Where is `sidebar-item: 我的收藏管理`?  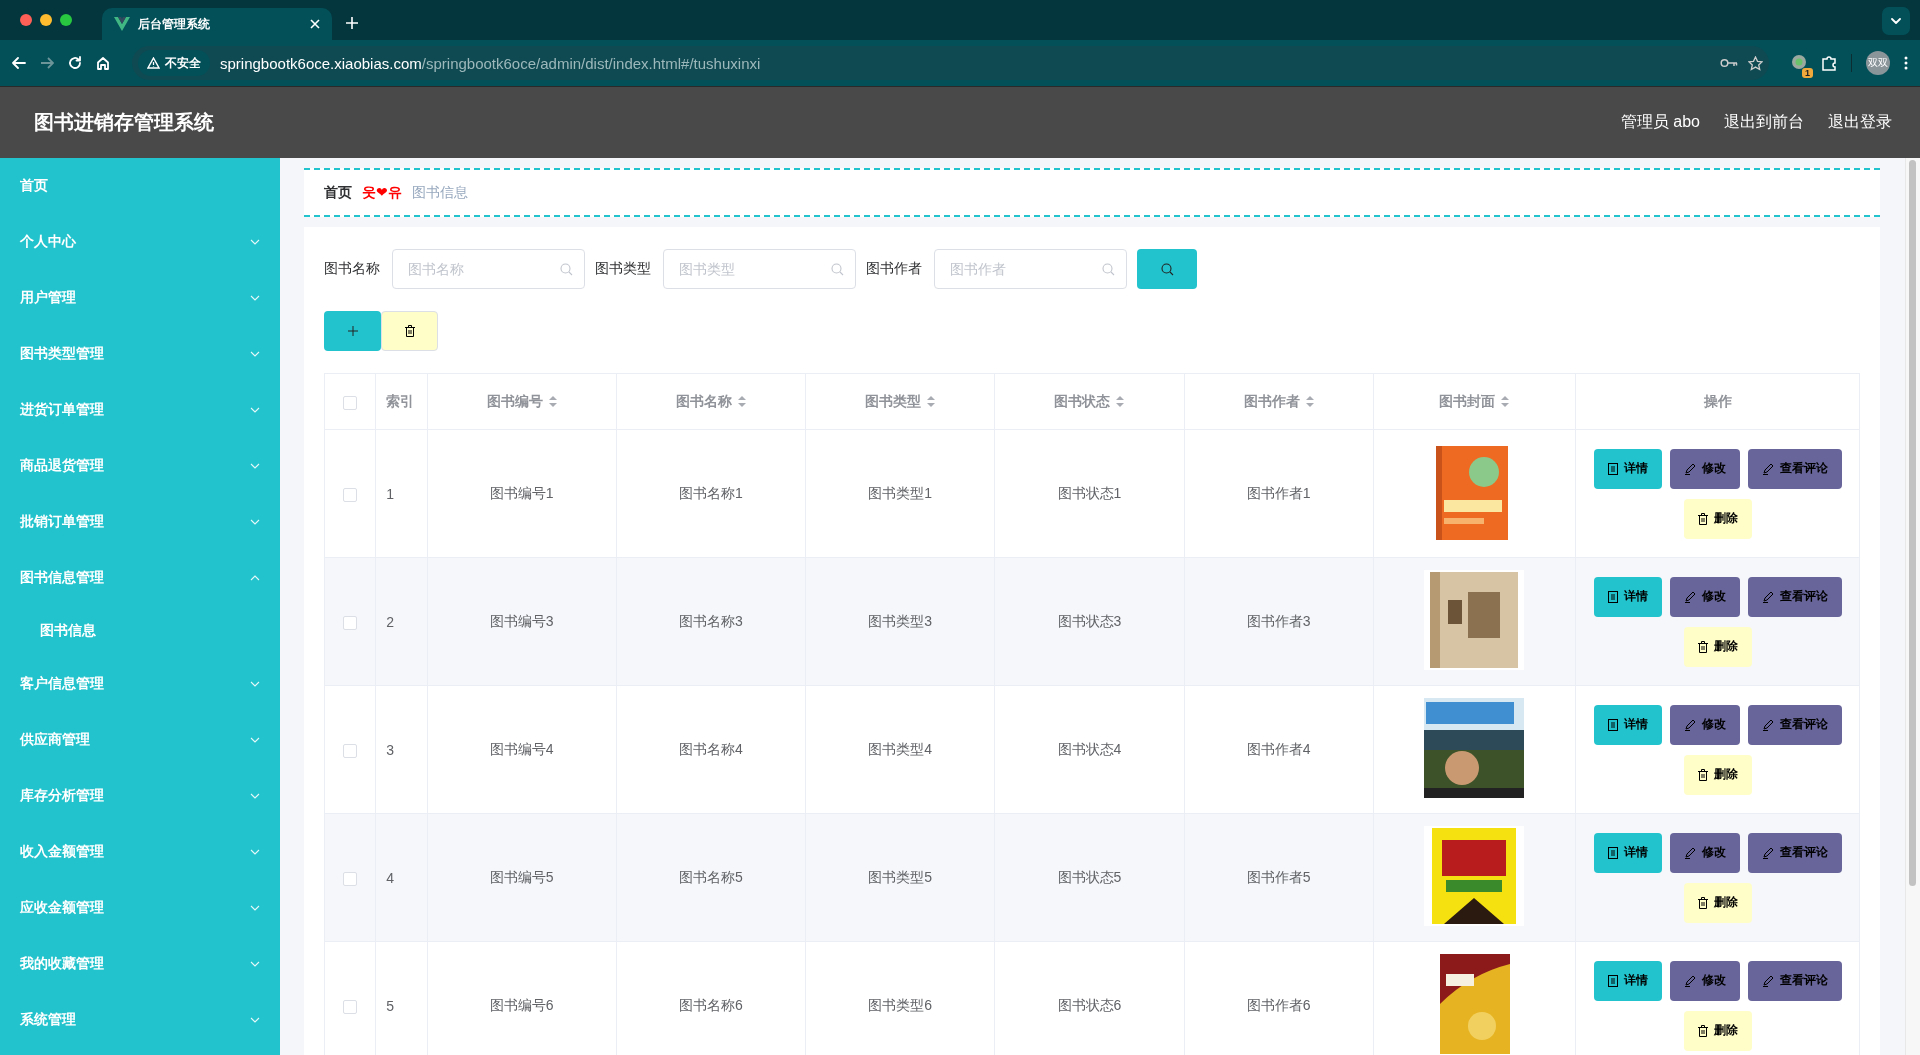
sidebar-item: 我的收藏管理 is located at coordinates (140, 964).